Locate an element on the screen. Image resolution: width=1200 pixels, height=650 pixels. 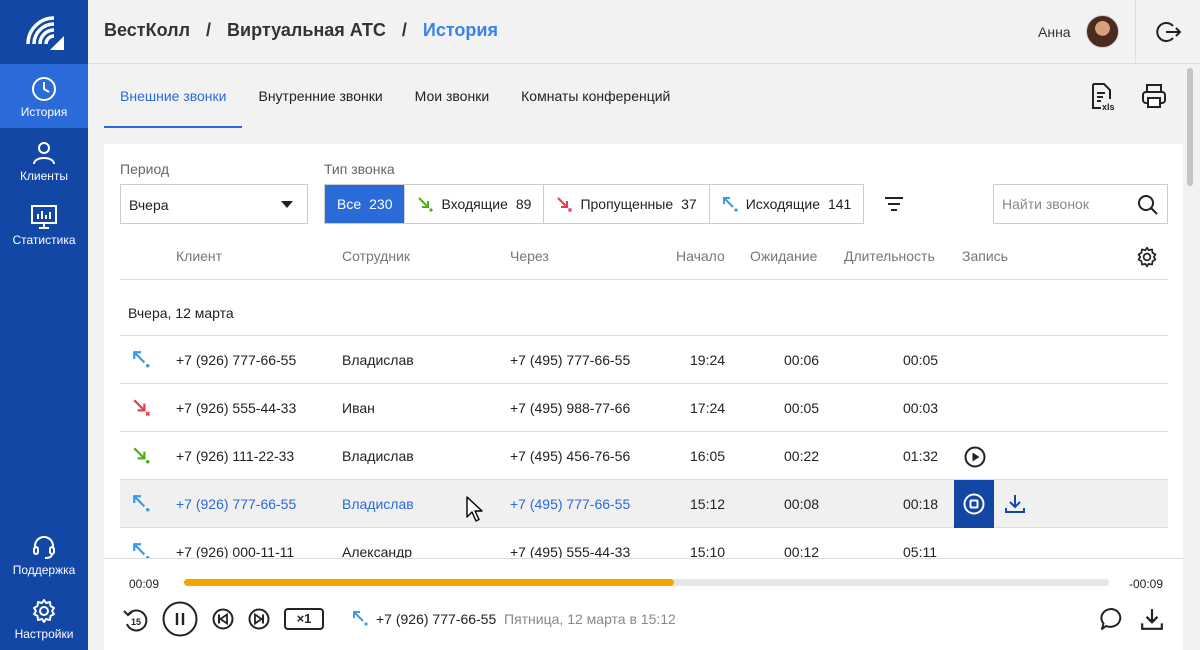
employee-name: Александр is located at coordinates (377, 551).